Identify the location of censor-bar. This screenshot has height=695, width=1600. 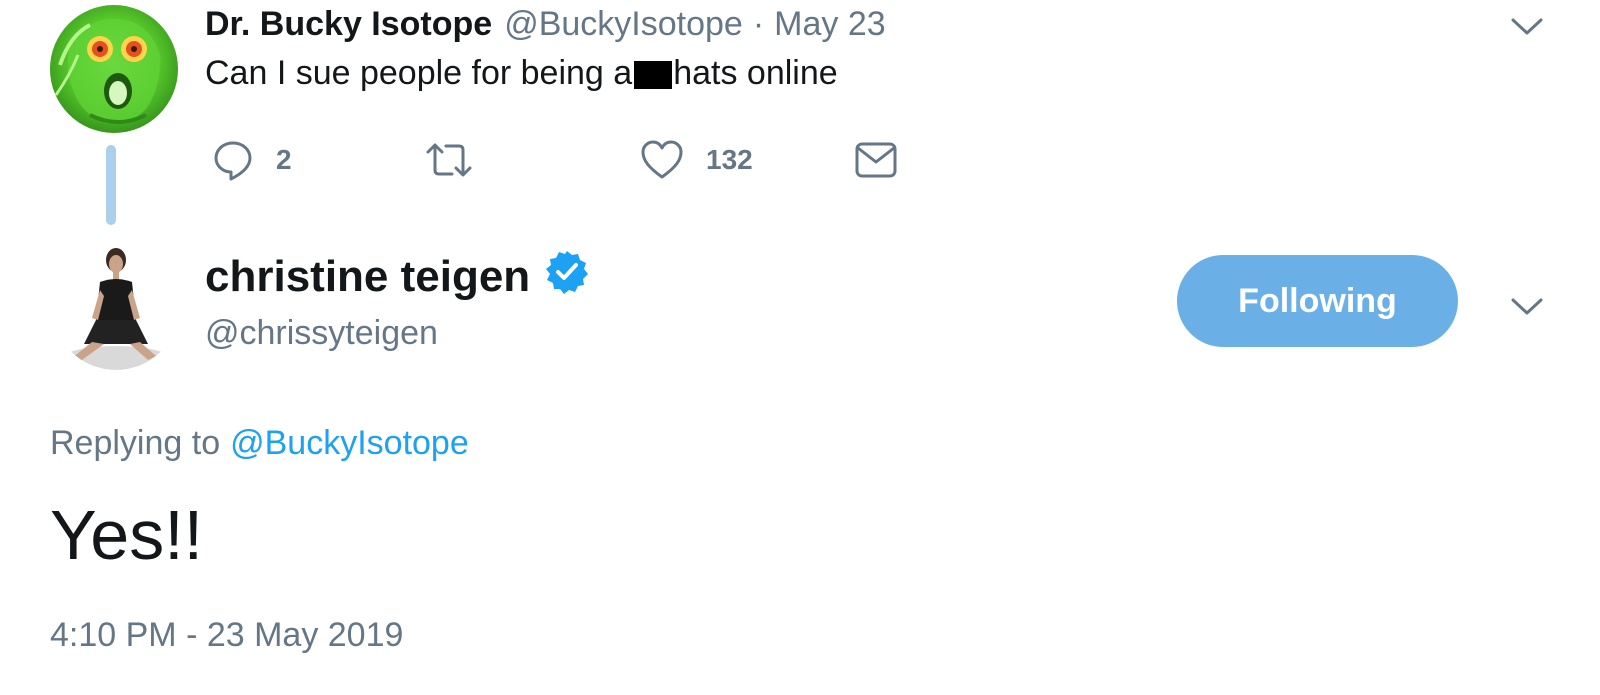
(653, 74).